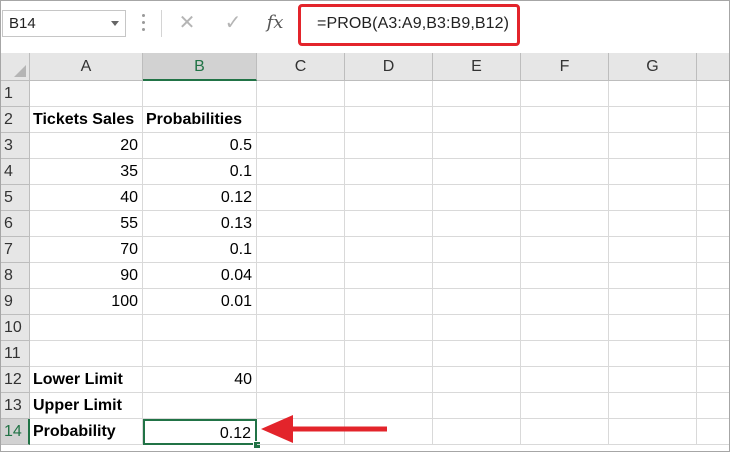  I want to click on cell-f11, so click(565, 354).